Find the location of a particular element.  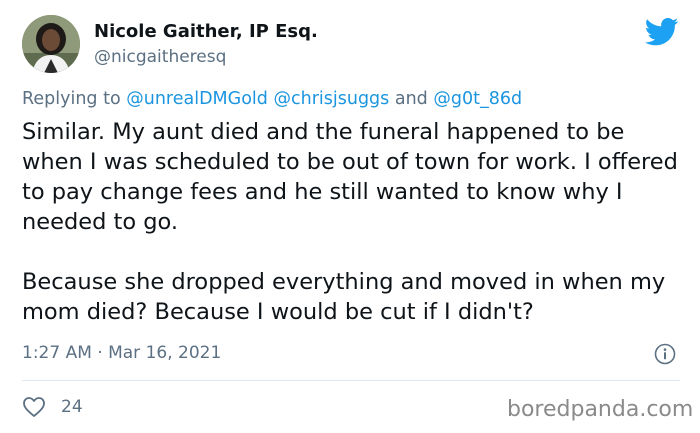

info-icon is located at coordinates (665, 354).